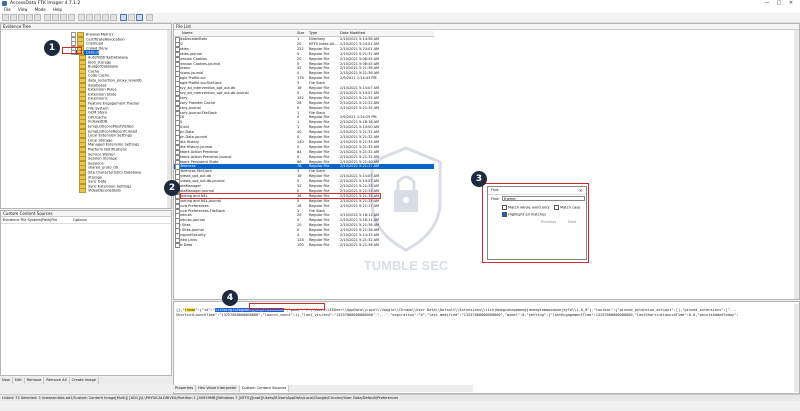 Image resolution: width=800 pixels, height=411 pixels. I want to click on file-name: History Provider Cache, so click(195, 103).